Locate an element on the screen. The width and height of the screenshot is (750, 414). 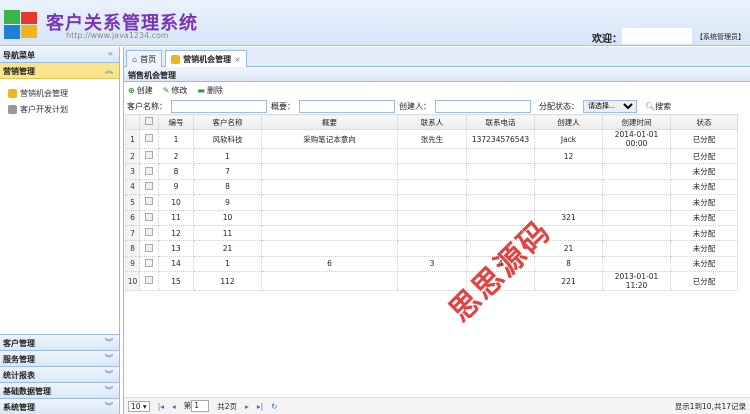
table-row: 3 8 7 未分配 is located at coordinates (431, 171).